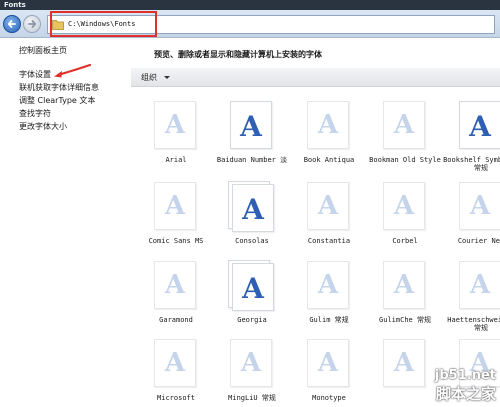  Describe the element at coordinates (15, 5) in the screenshot. I see `window-title: Fonts` at that location.